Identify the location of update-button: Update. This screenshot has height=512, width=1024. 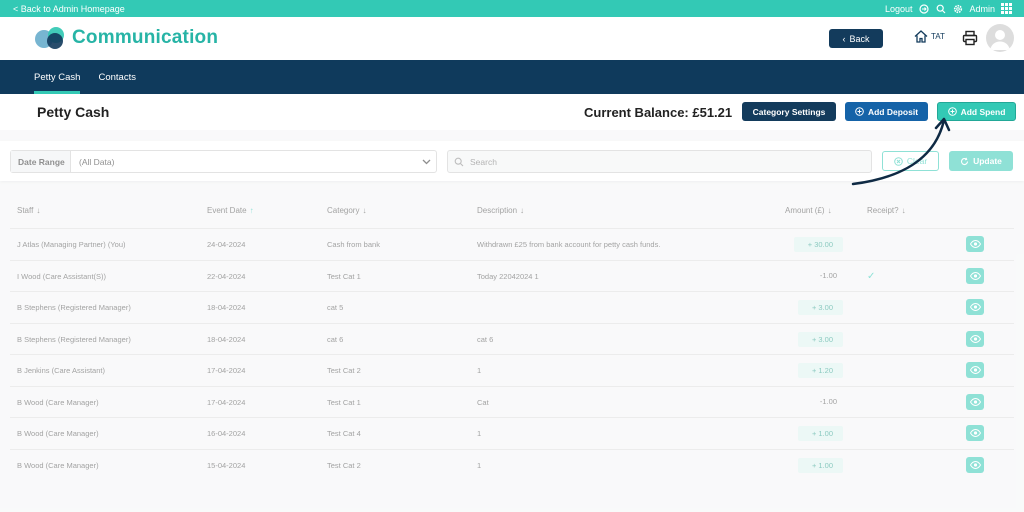
(981, 161).